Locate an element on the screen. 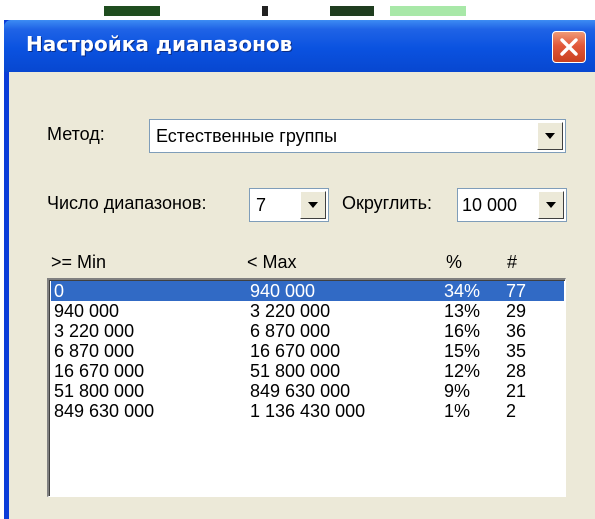  list-item: 6 870 000 16 670 000 15% 35 is located at coordinates (307, 351).